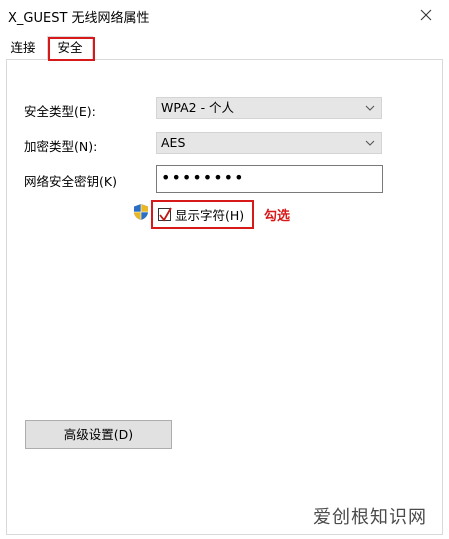 This screenshot has height=539, width=449. I want to click on close-icon, so click(426, 15).